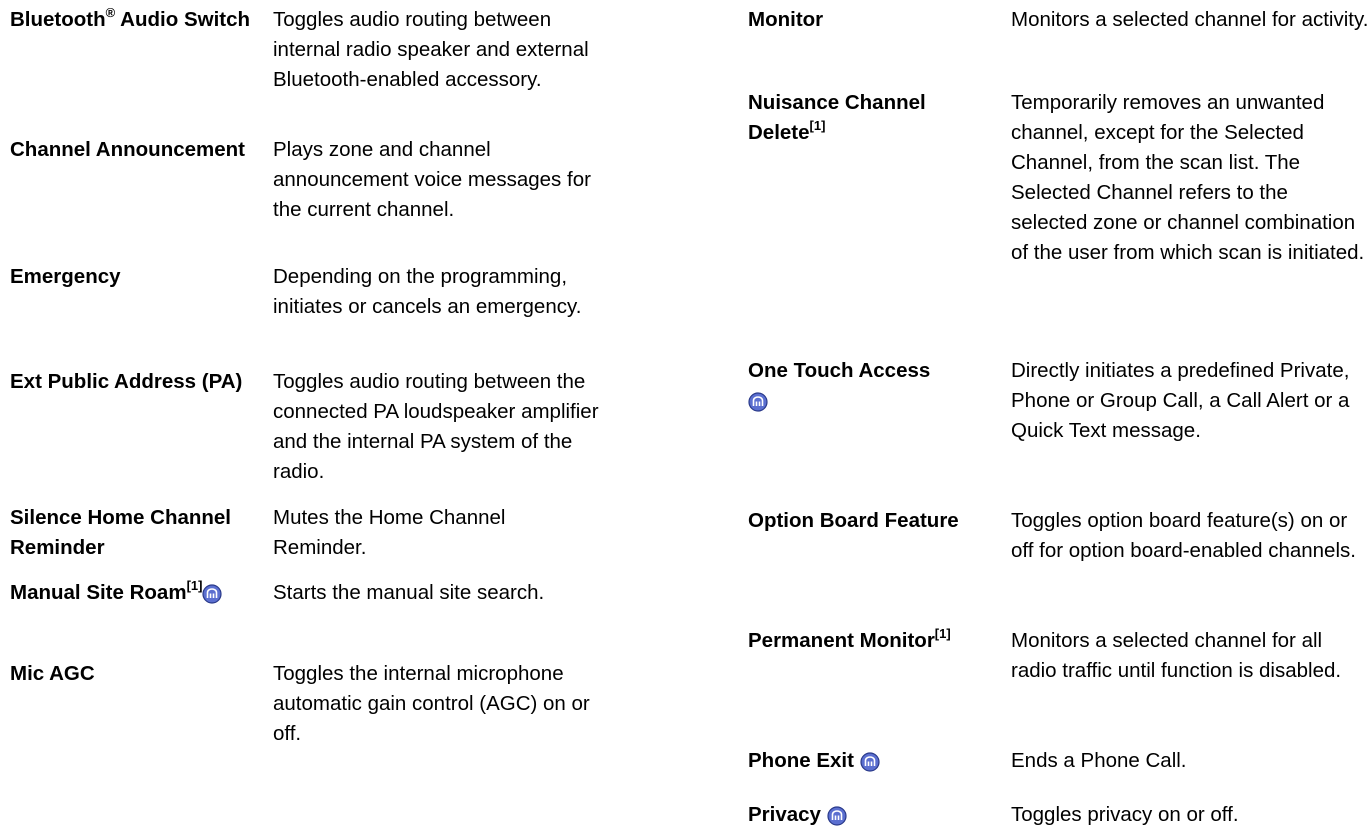 The width and height of the screenshot is (1369, 840). I want to click on feature-description: Ends a Phone Call., so click(1099, 760).